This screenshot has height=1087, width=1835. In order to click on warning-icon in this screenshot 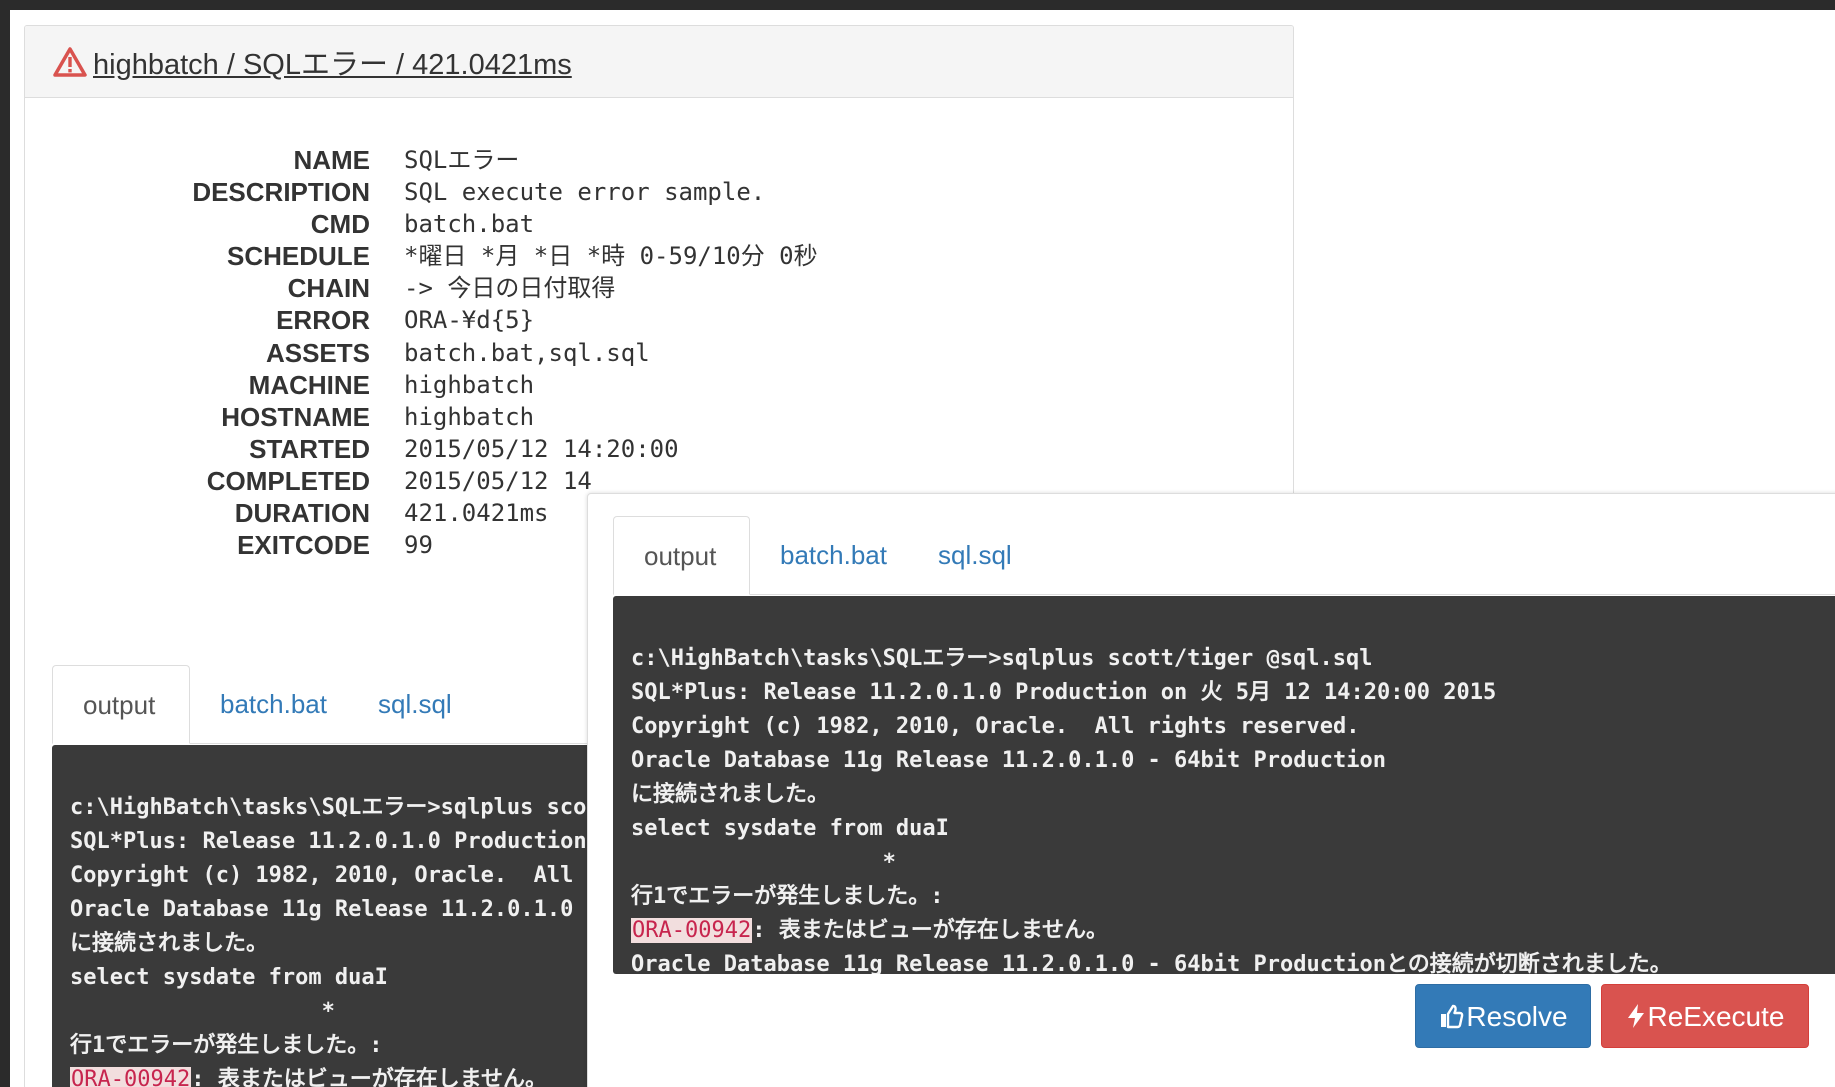, I will do `click(70, 61)`.